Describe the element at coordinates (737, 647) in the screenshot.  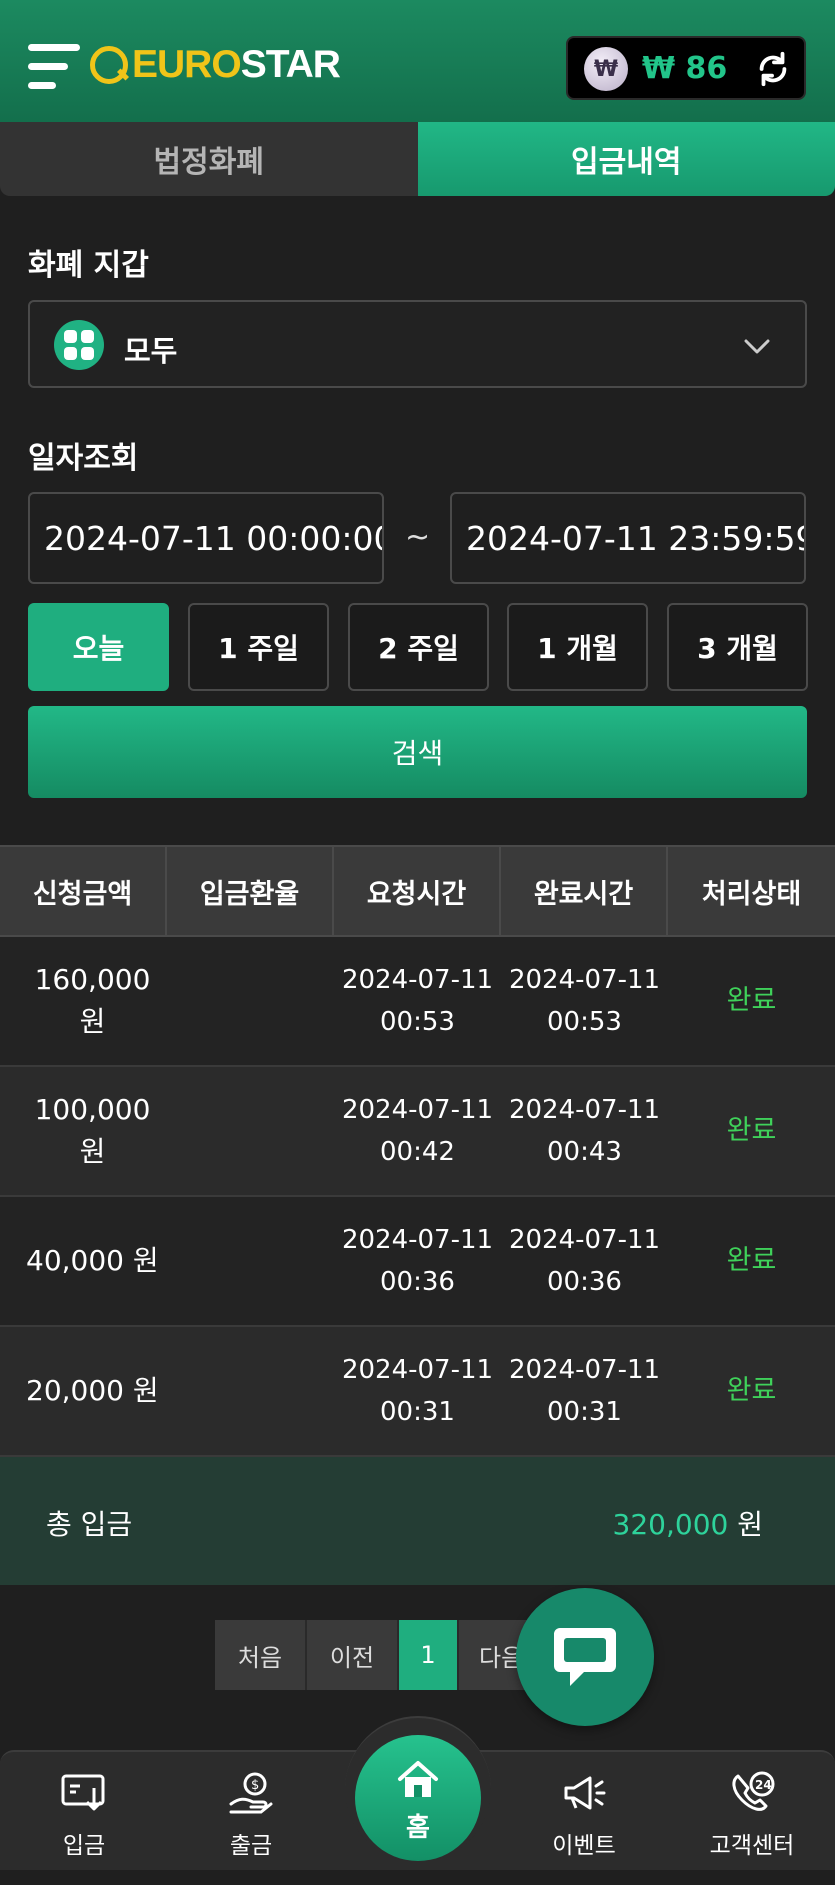
I see `period-3month-button: 3 개월` at that location.